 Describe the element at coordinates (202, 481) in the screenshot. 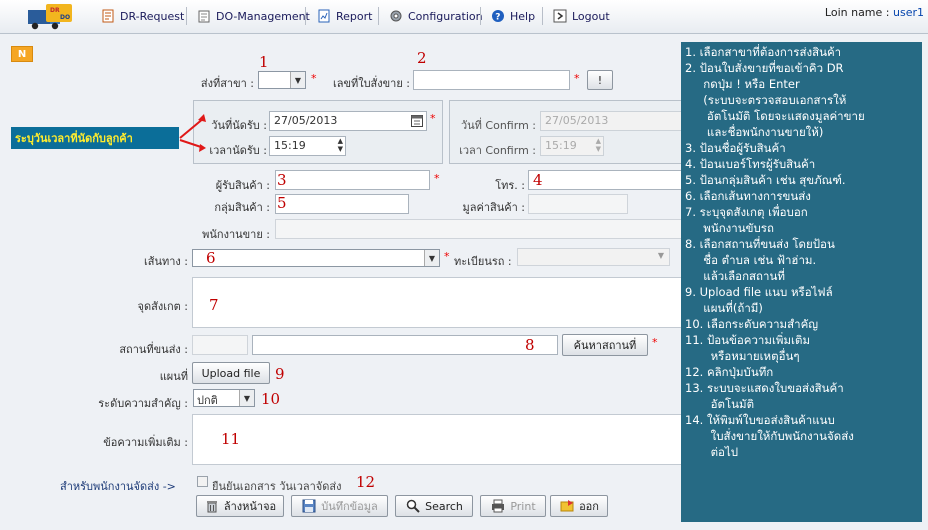

I see `confirm-doc-checkbox` at that location.